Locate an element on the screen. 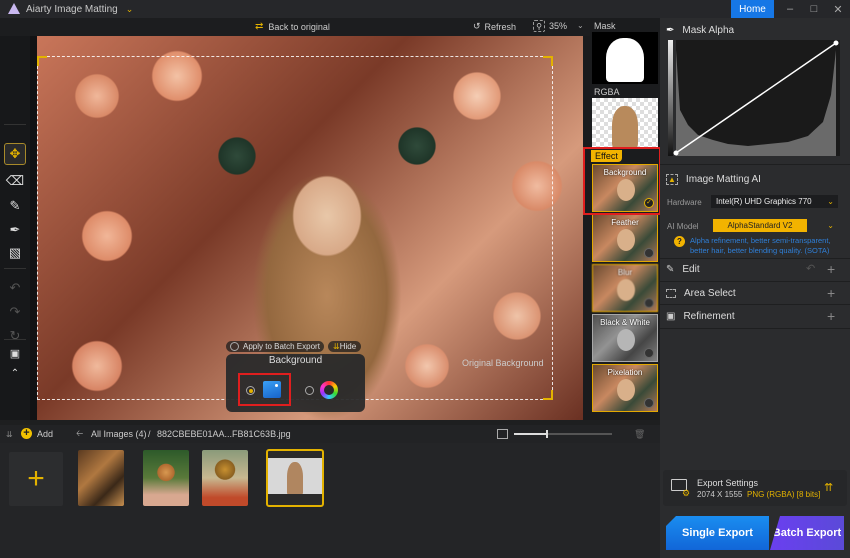  delete-icon: 🗑 is located at coordinates (639, 434).